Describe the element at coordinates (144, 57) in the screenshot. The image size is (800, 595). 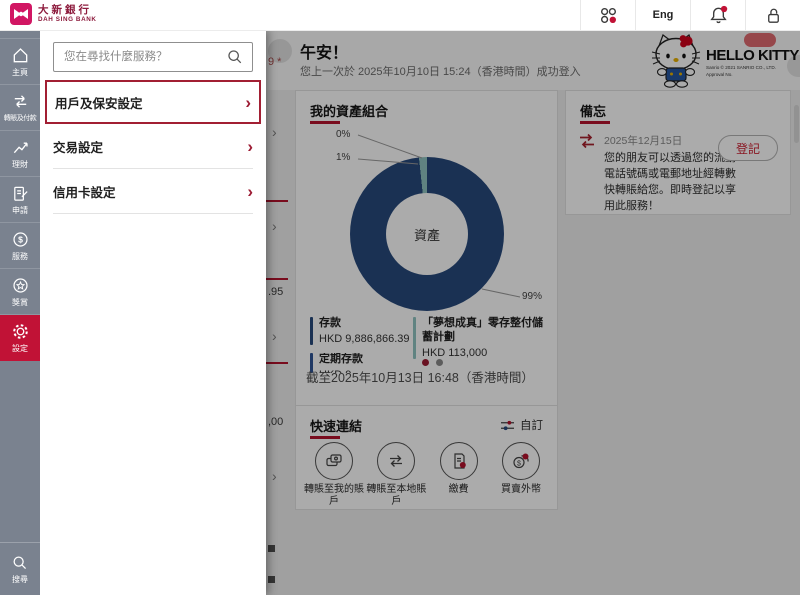
I see `service-search-input` at that location.